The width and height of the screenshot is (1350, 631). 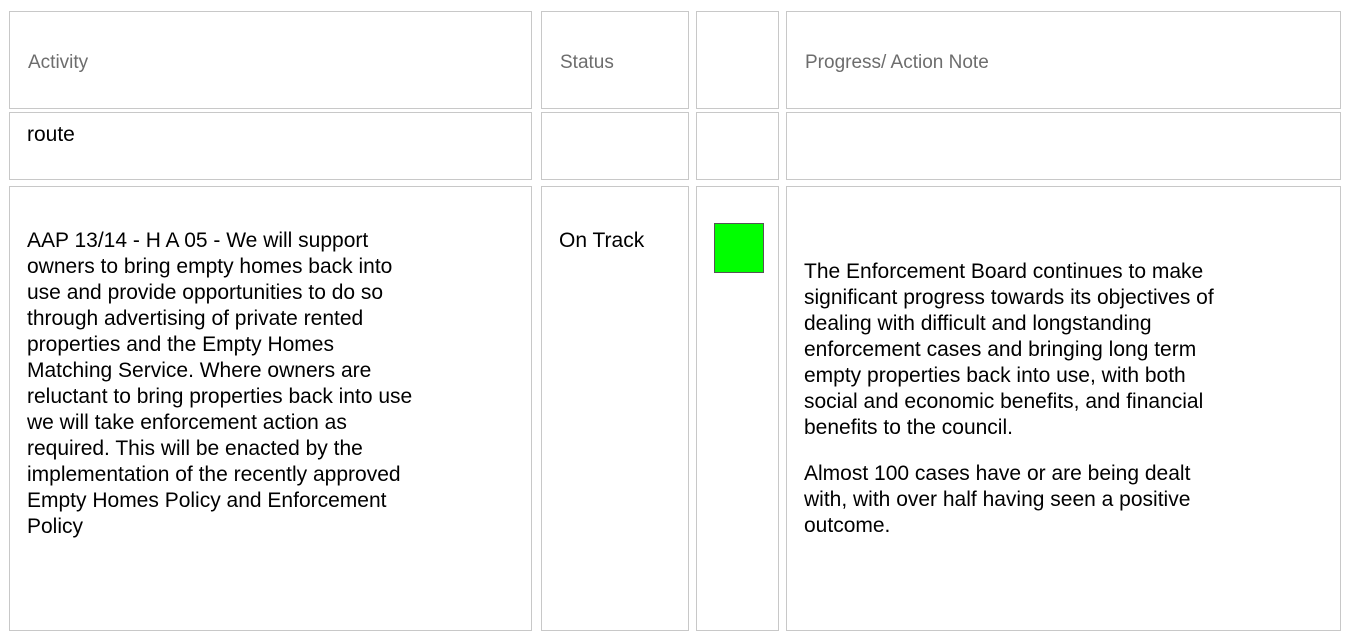 What do you see at coordinates (1063, 60) in the screenshot?
I see `header-cell-note: Progress/ Action Note` at bounding box center [1063, 60].